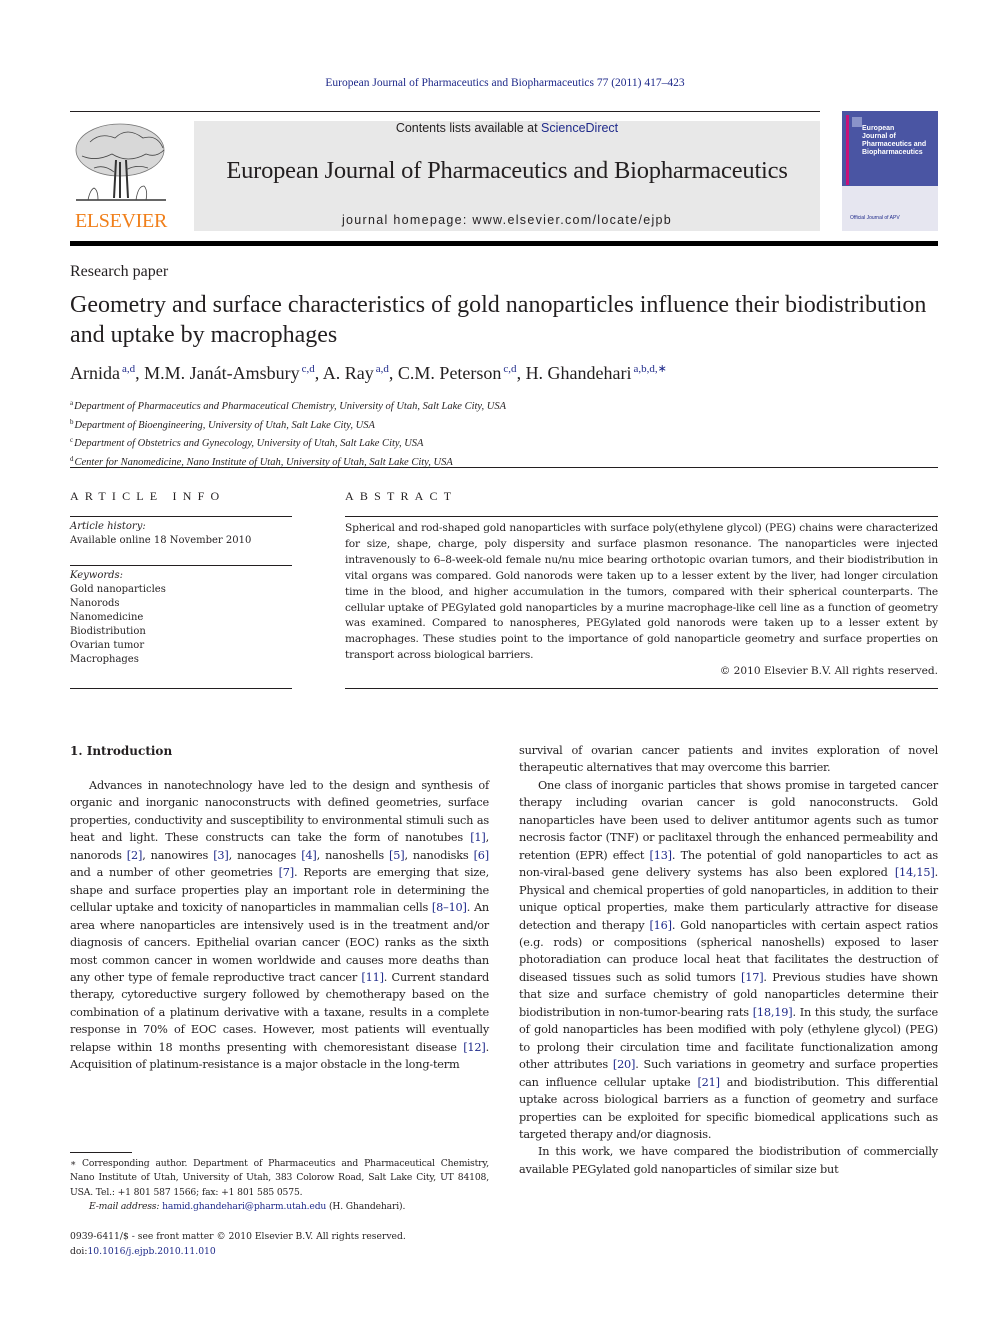 The image size is (992, 1323). Describe the element at coordinates (708, 1082) in the screenshot. I see `reference-link: [21]` at that location.